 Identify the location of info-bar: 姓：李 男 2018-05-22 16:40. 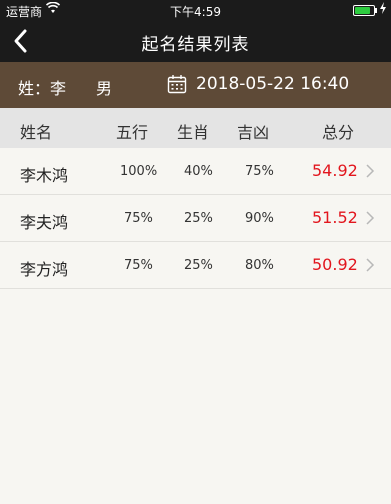
(195, 85).